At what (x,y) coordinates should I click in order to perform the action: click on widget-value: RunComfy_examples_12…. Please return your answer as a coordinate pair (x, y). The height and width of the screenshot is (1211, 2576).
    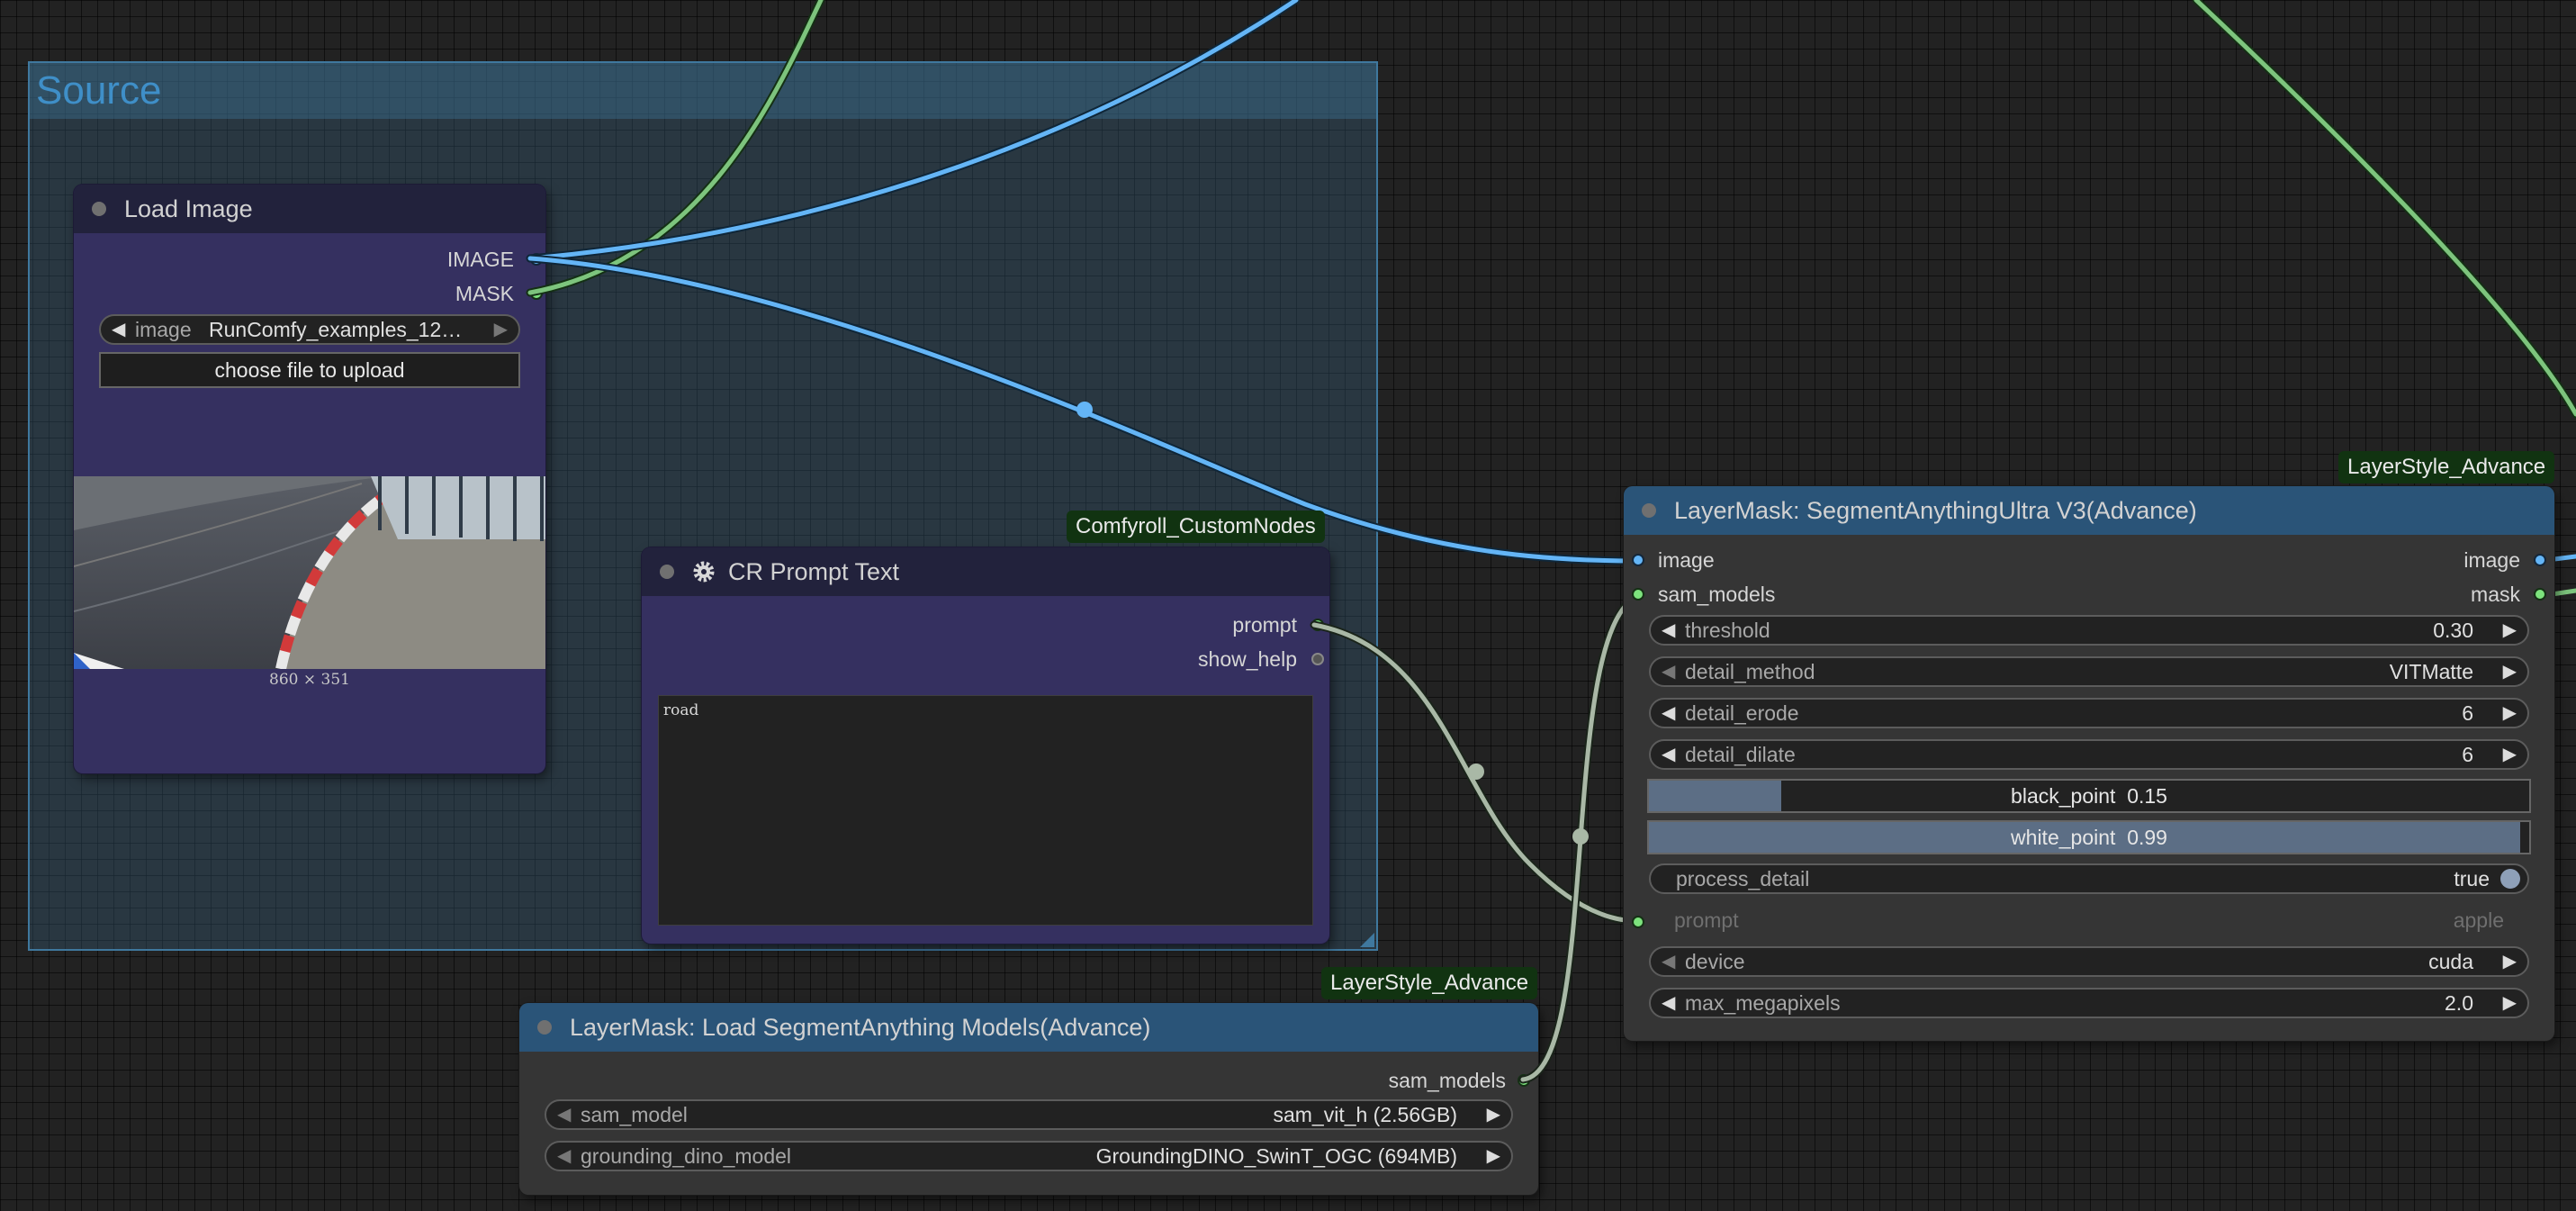
    Looking at the image, I should click on (336, 329).